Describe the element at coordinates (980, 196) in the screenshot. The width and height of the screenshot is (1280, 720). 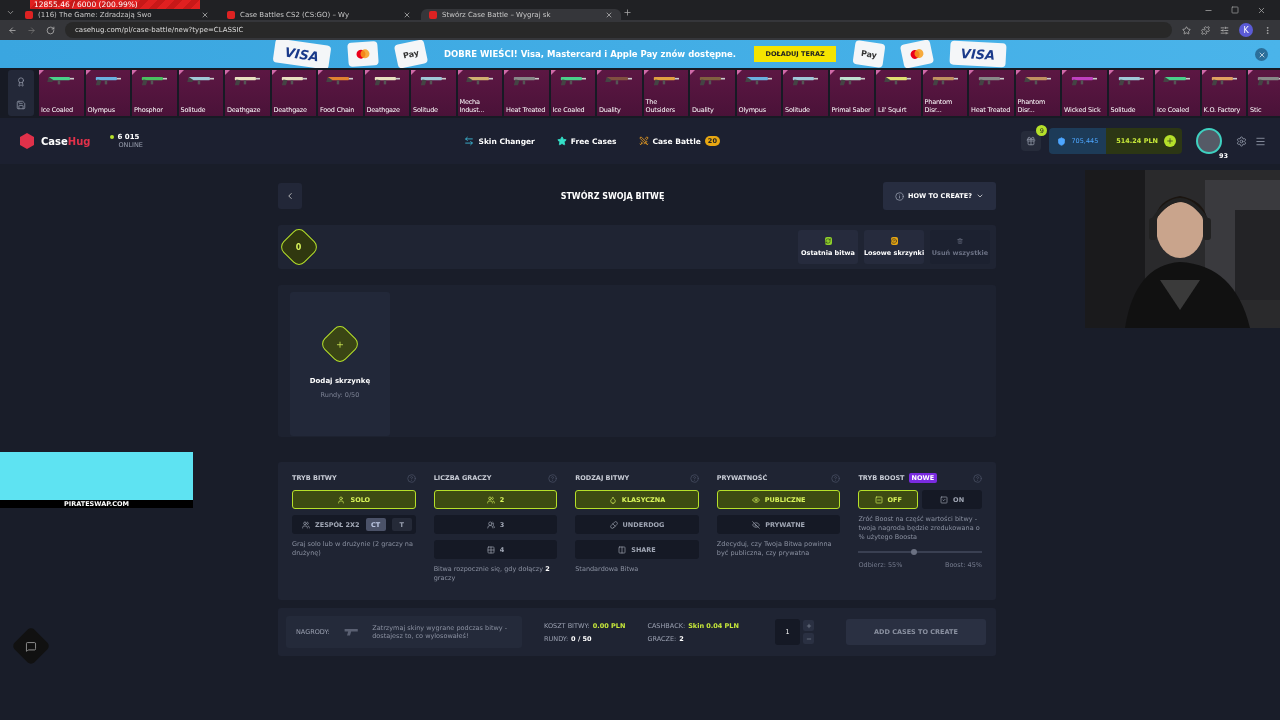
I see `chevron-down-icon` at that location.